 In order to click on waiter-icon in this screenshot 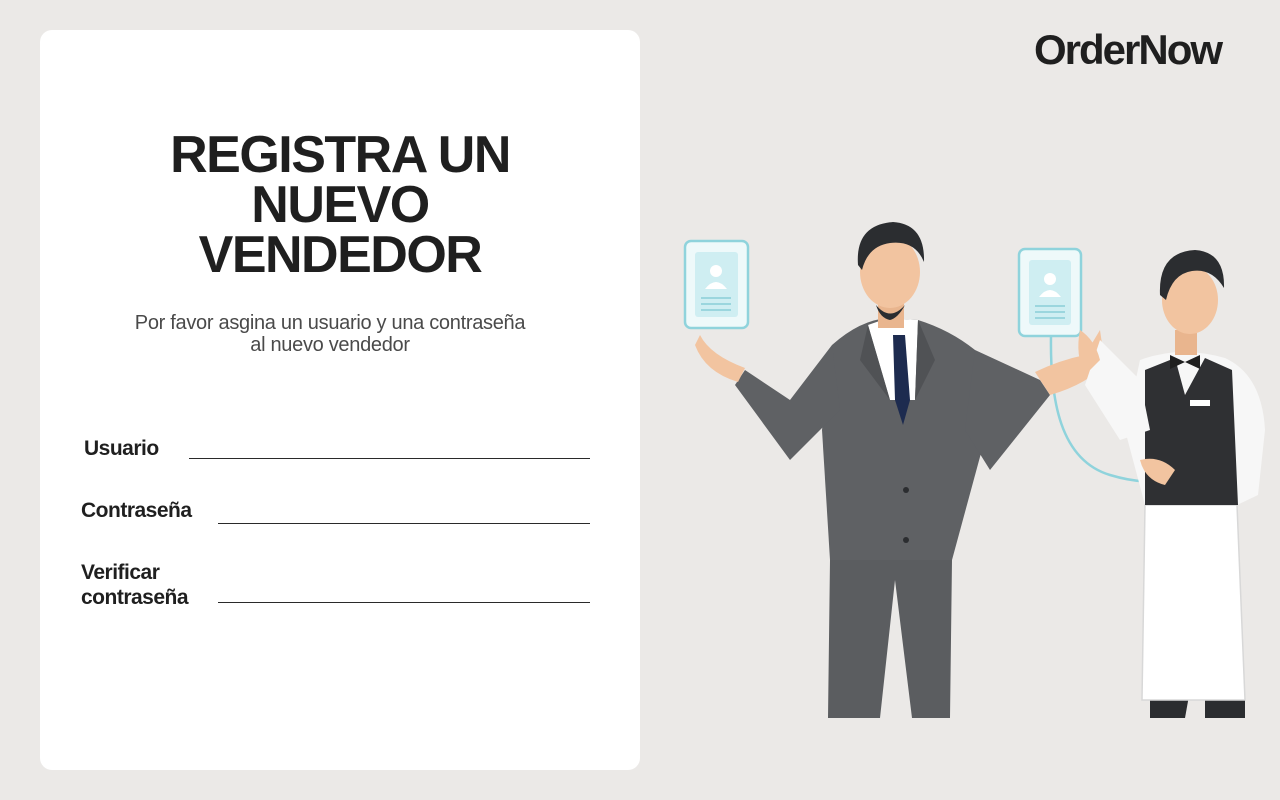, I will do `click(1171, 484)`.